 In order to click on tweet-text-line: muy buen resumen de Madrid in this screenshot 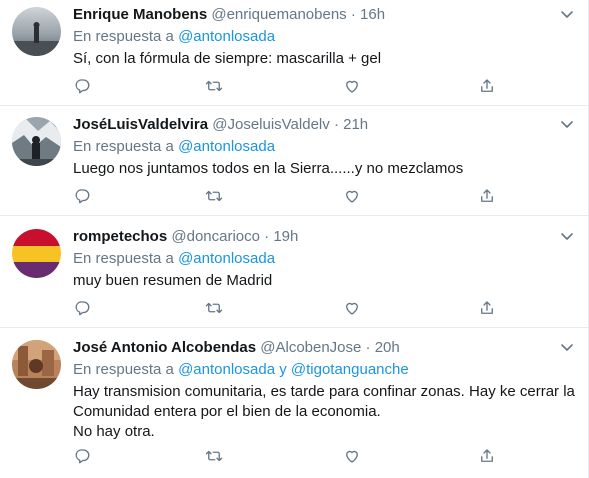, I will do `click(173, 280)`.